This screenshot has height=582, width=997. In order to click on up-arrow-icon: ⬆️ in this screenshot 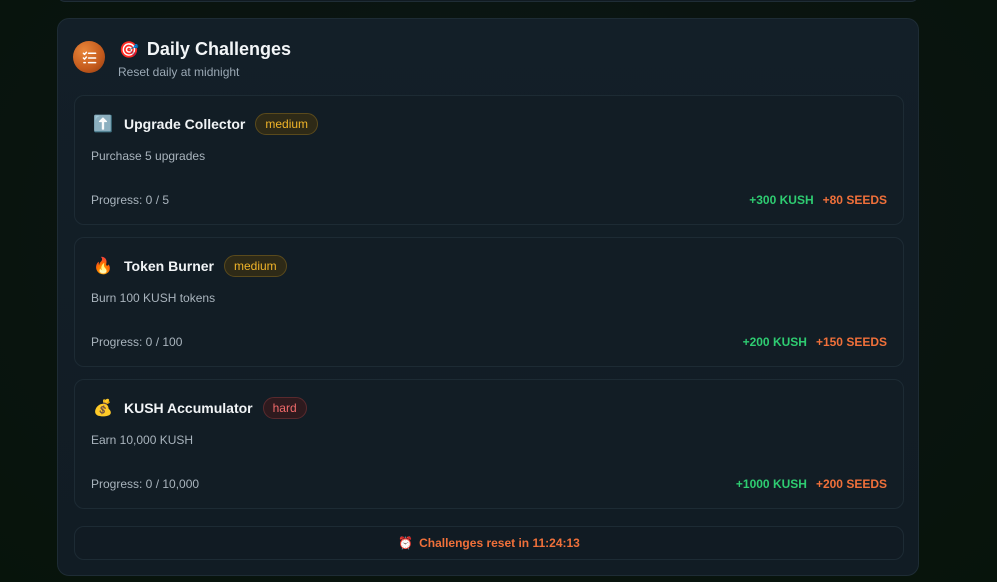, I will do `click(103, 123)`.